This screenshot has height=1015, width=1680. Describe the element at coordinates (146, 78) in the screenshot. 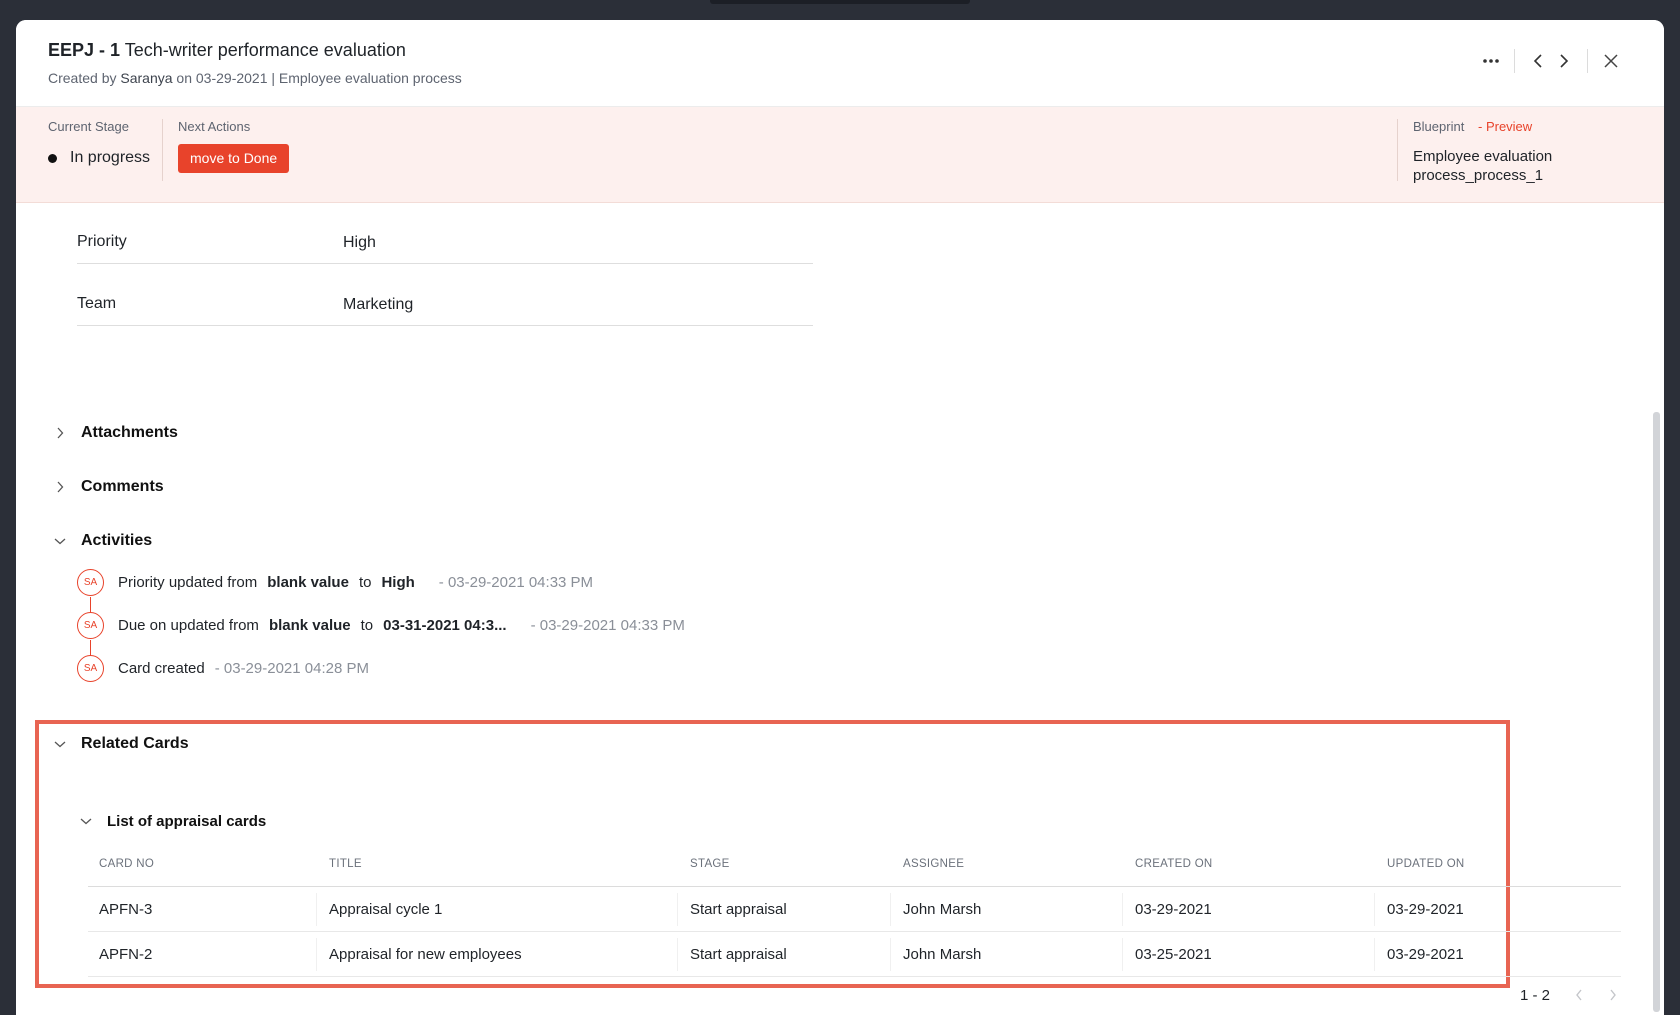

I see `author-name: Saranya` at that location.